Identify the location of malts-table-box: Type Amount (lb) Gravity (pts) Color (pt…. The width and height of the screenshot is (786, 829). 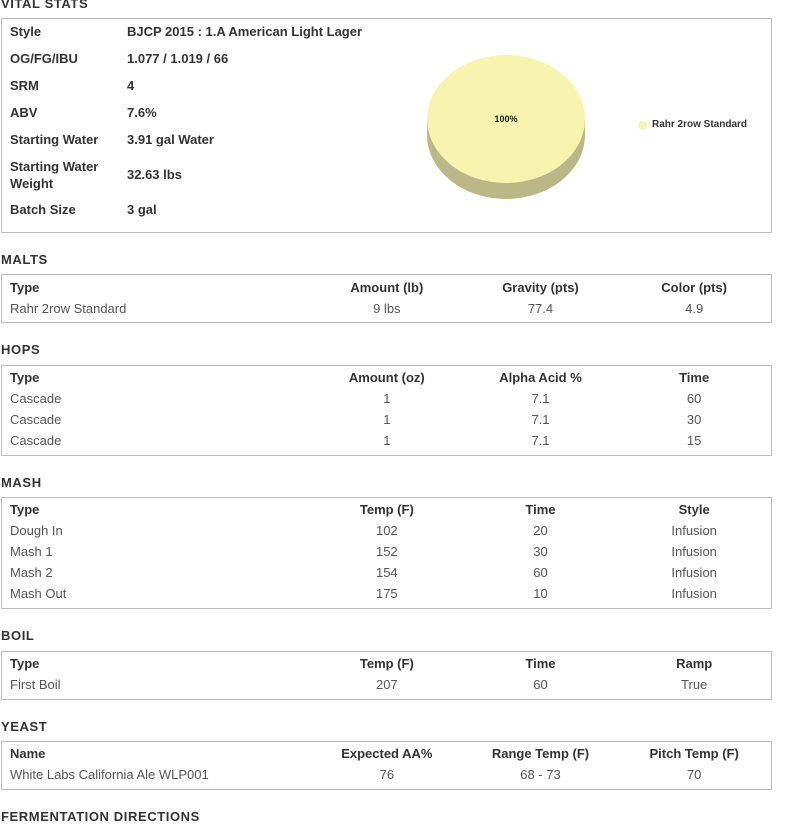
(386, 298).